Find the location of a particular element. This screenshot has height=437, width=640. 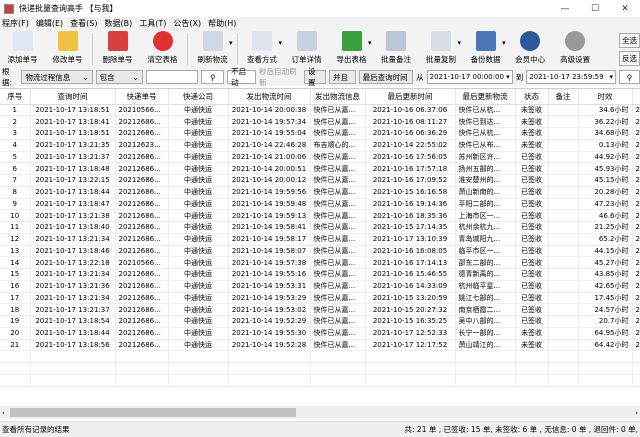

field-select: 物流过程信息 ⌄ is located at coordinates (57, 77).